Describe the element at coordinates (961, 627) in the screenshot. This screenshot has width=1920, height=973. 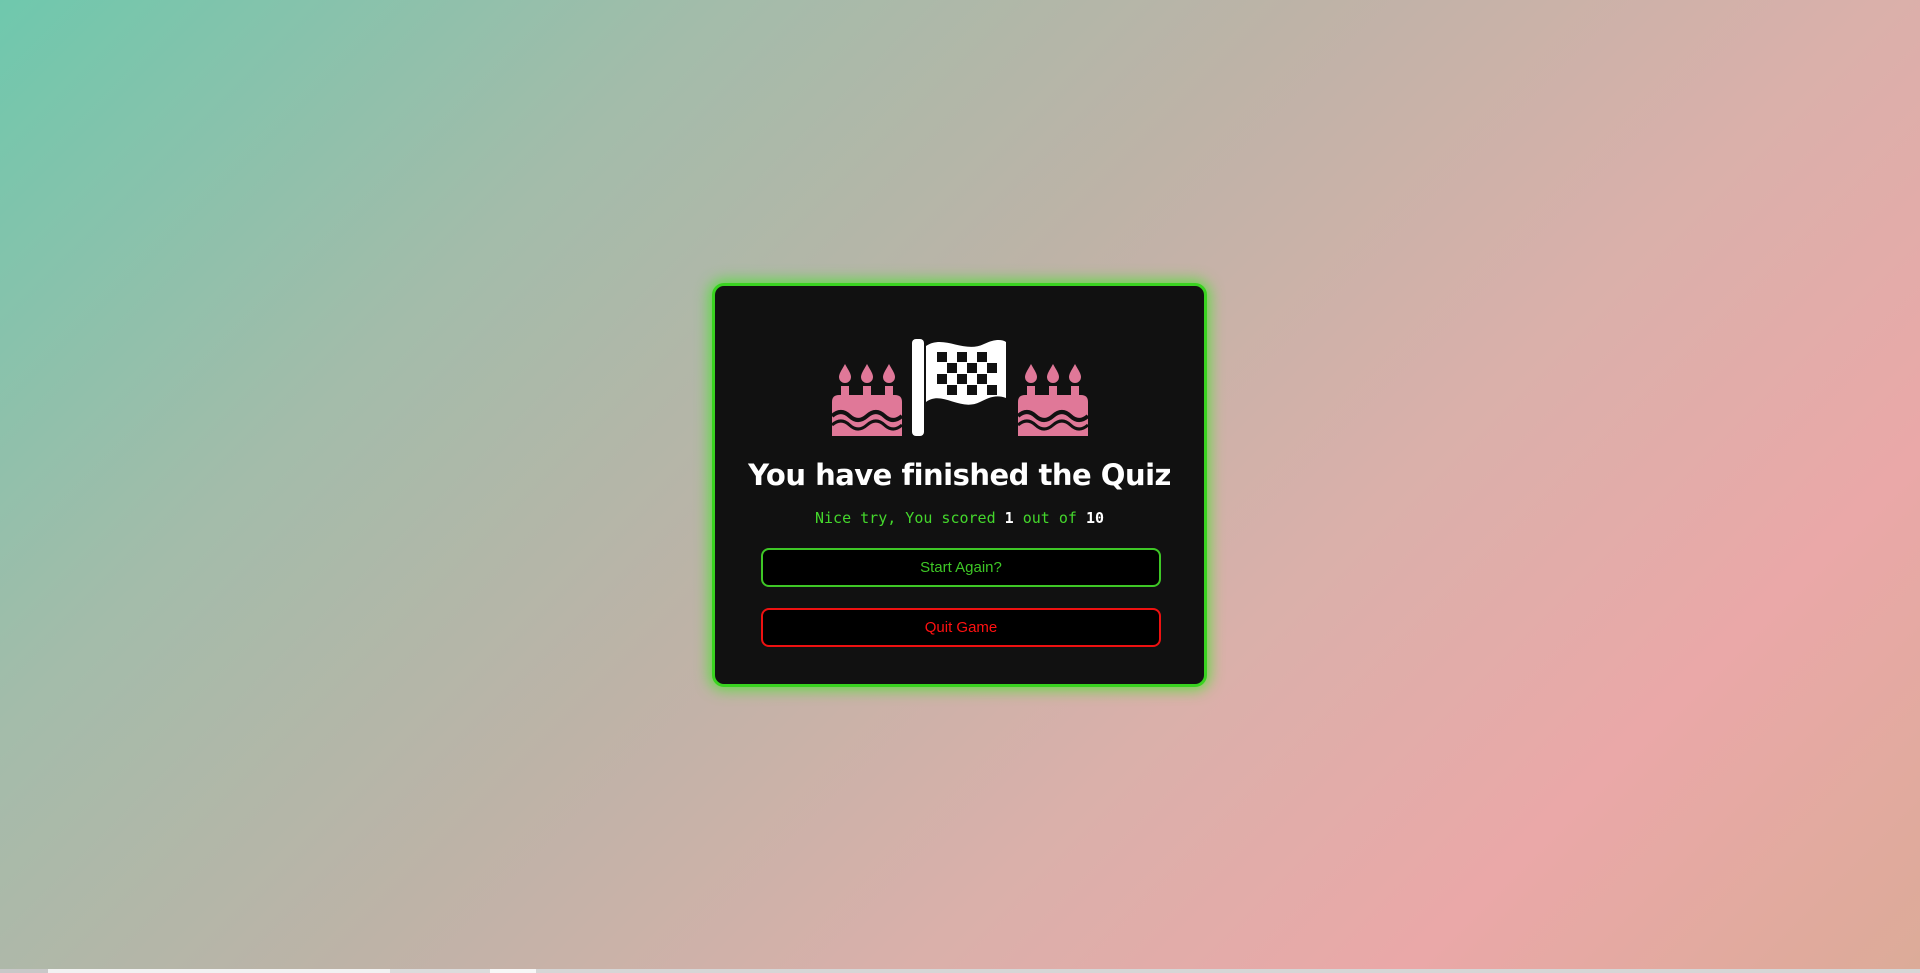
I see `quit-game-button: Quit Game` at that location.